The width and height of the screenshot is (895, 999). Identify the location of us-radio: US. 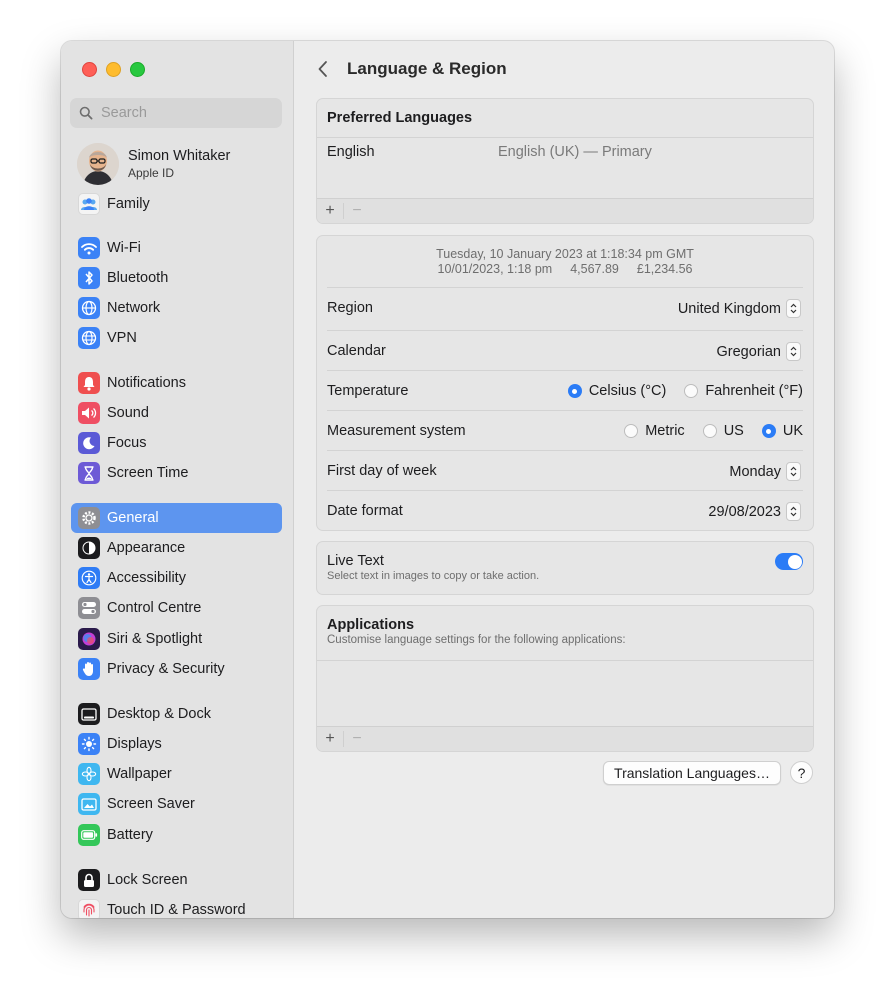
(723, 431).